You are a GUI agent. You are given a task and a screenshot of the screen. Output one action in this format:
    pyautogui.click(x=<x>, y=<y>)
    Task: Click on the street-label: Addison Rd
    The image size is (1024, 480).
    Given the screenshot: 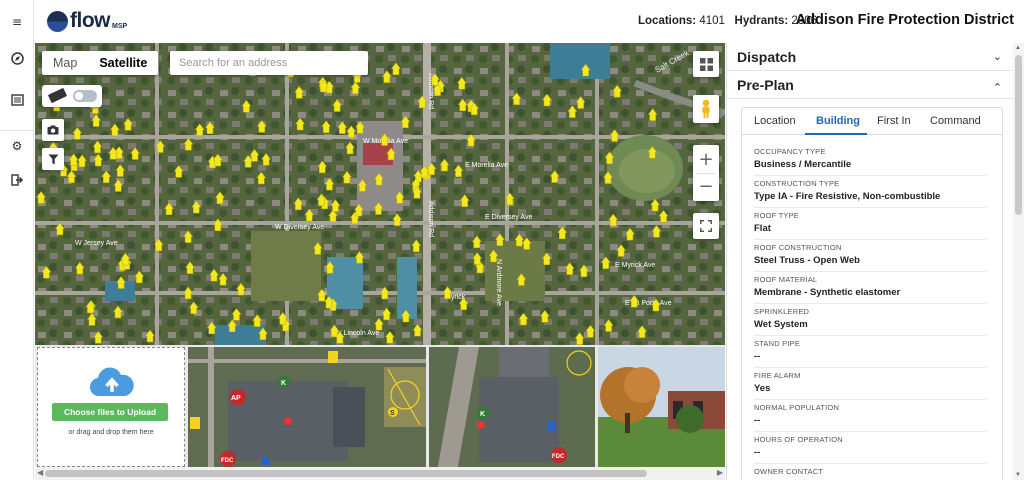 What is the action you would take?
    pyautogui.click(x=430, y=219)
    